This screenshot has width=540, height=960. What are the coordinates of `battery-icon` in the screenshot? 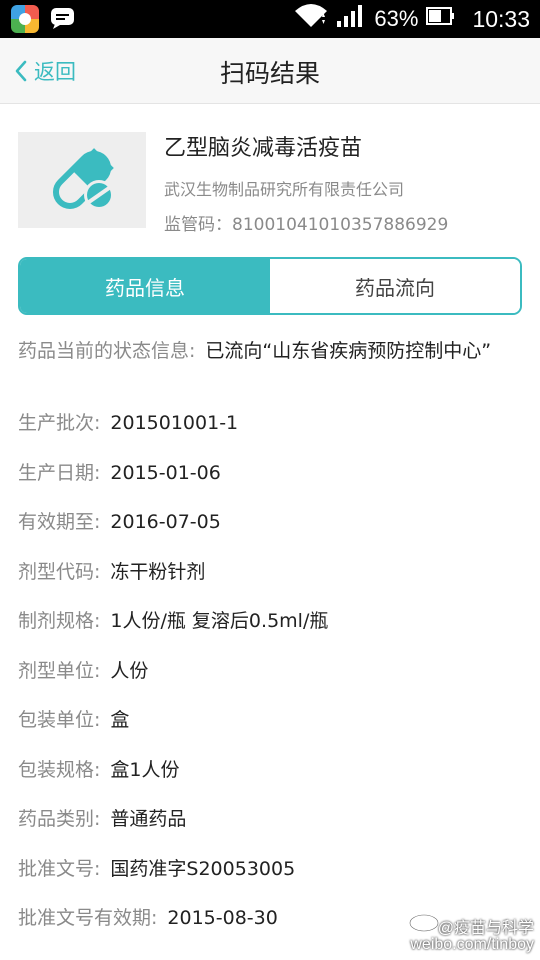 It's located at (441, 19).